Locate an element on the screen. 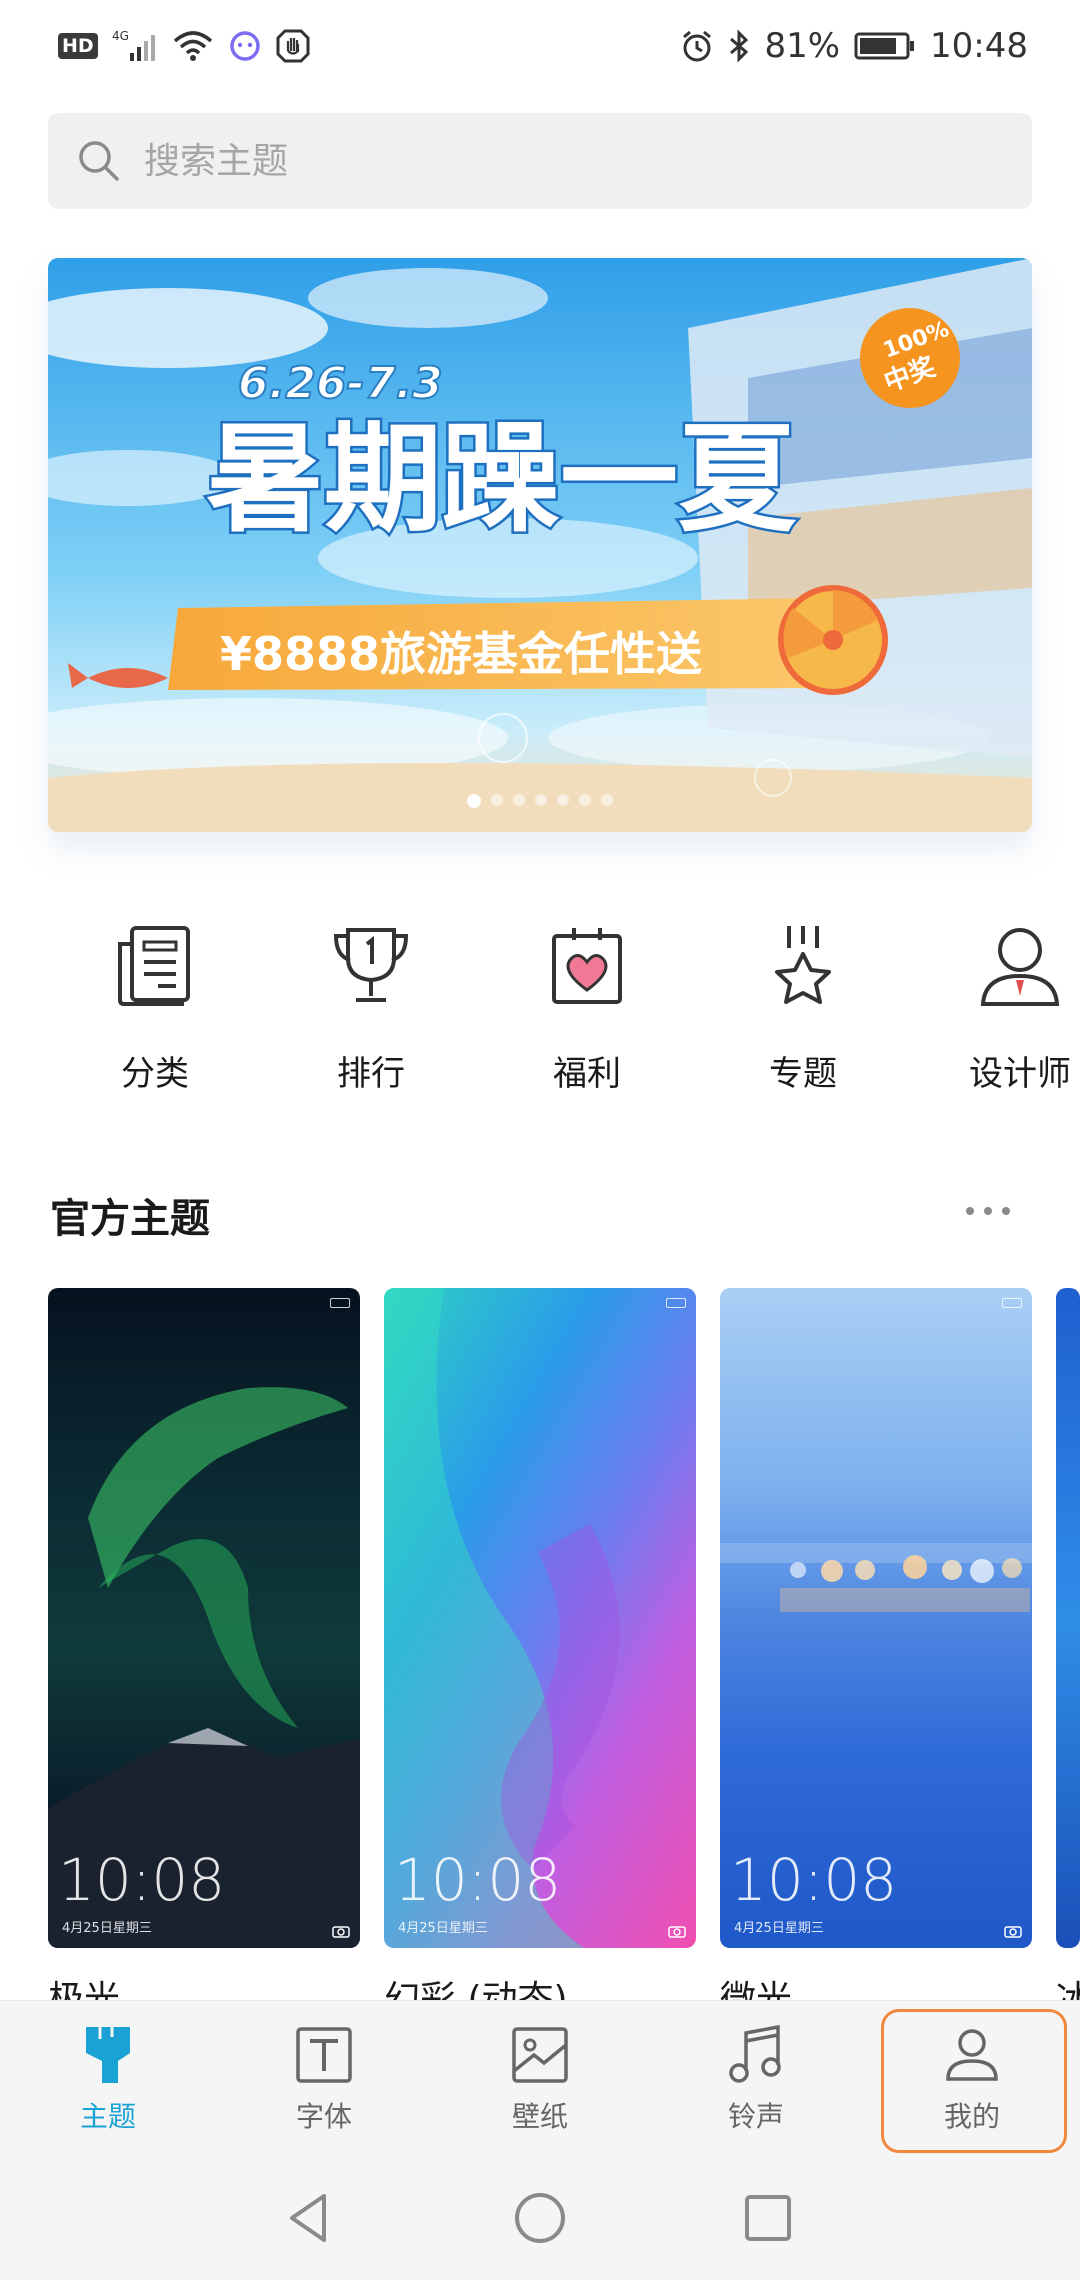 This screenshot has width=1080, height=2280. clock: 10:48 is located at coordinates (979, 46).